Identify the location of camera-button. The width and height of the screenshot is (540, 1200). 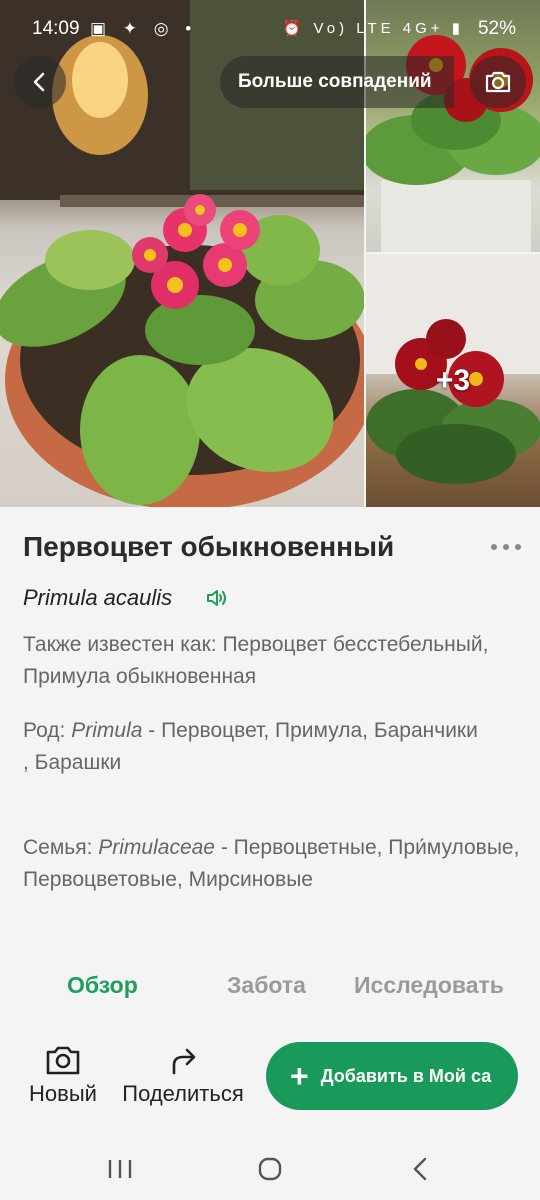
(498, 82).